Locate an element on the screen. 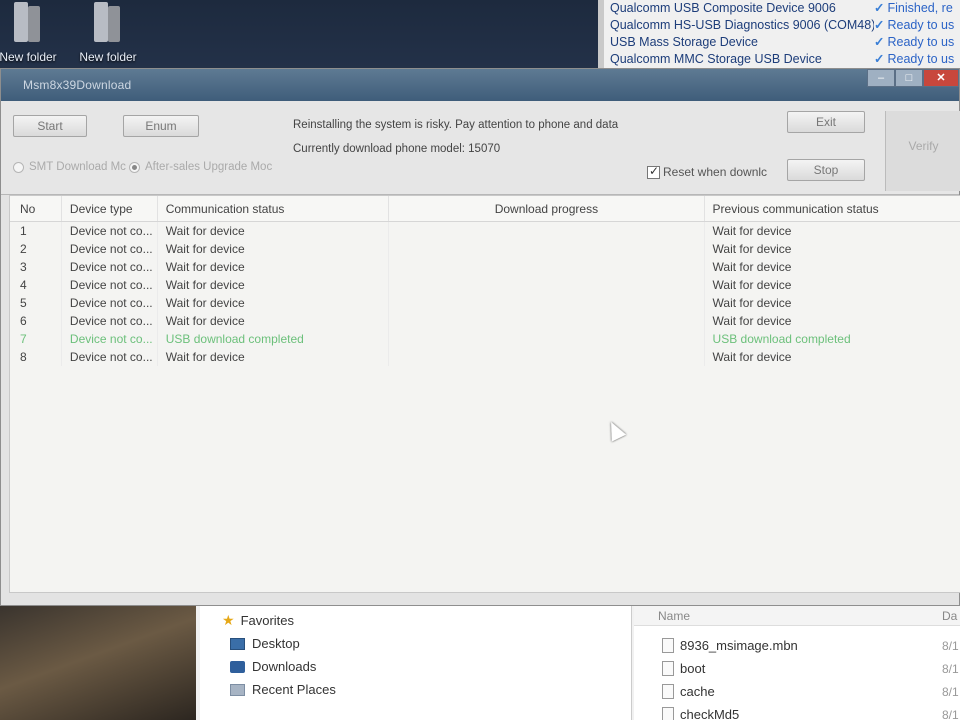  desktop-folder-2: New folder is located at coordinates (108, 33).